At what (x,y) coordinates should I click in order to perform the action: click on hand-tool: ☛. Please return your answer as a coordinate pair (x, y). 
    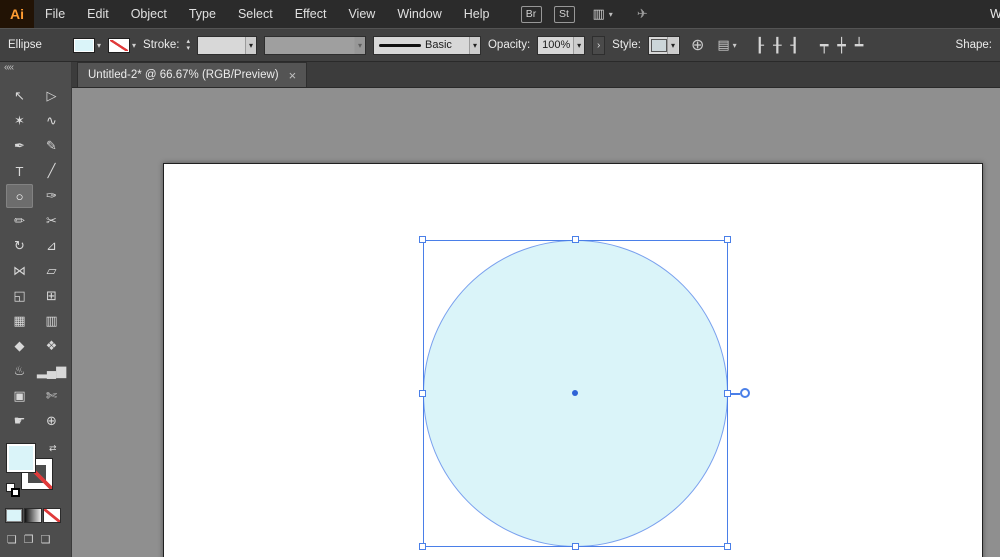
    Looking at the image, I should click on (19, 421).